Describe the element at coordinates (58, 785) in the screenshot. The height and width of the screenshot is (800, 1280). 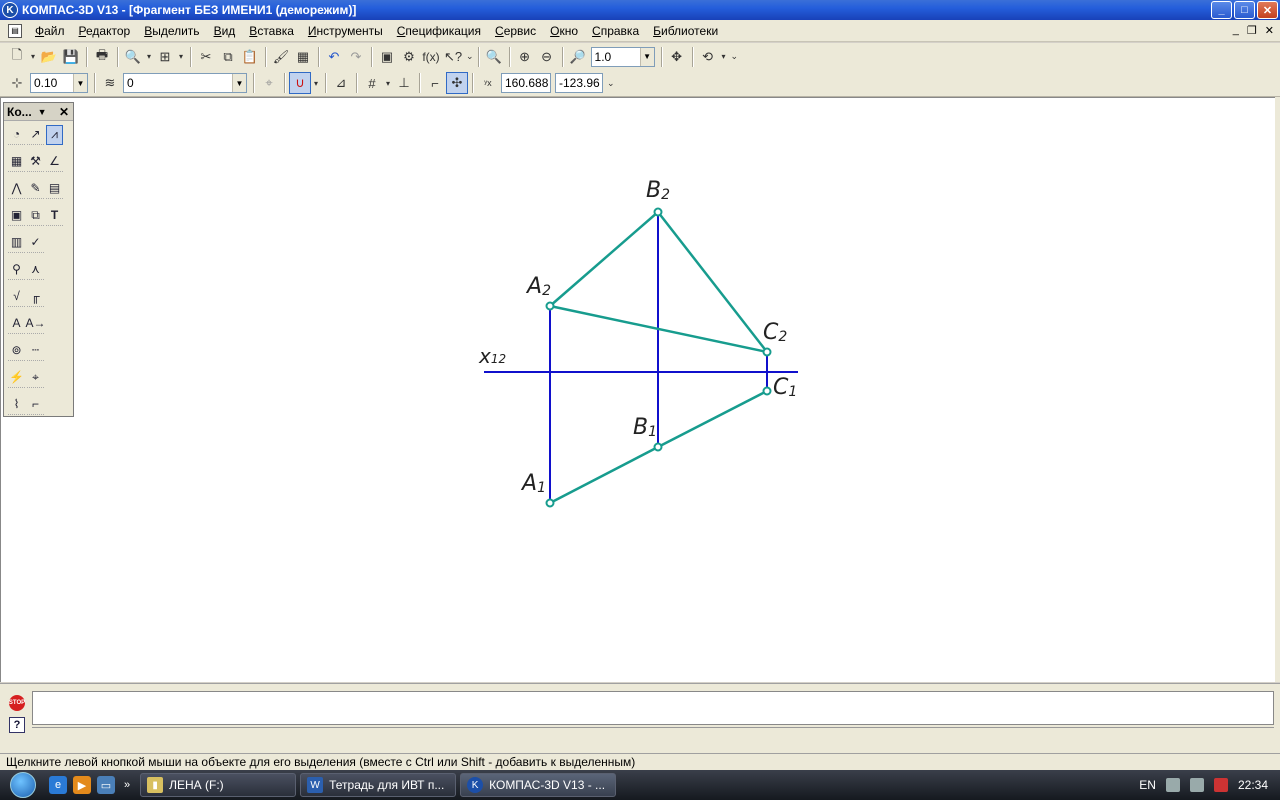
I see `ie-icon: e` at that location.